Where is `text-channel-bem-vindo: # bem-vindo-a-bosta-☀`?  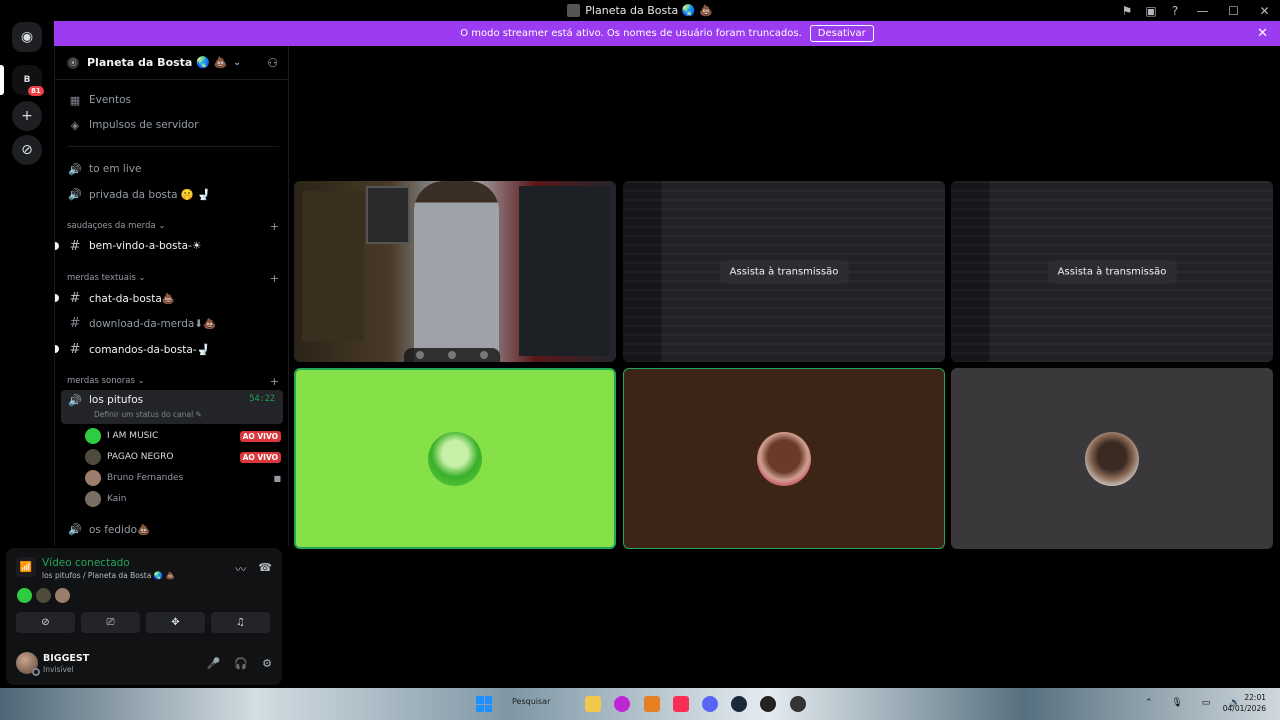
text-channel-bem-vindo: # bem-vindo-a-bosta-☀ is located at coordinates (169, 246).